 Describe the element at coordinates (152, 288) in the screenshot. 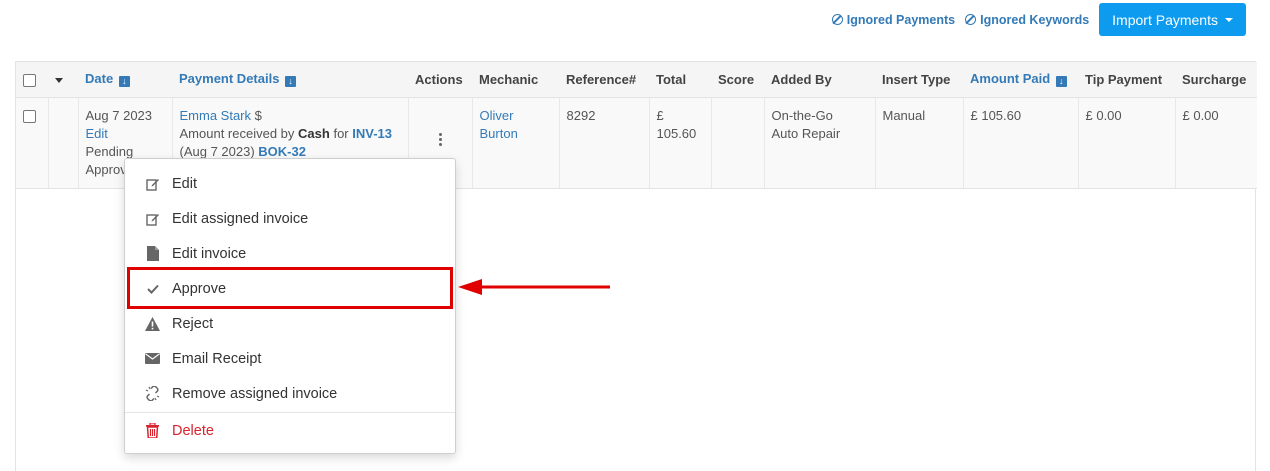

I see `check-icon` at that location.